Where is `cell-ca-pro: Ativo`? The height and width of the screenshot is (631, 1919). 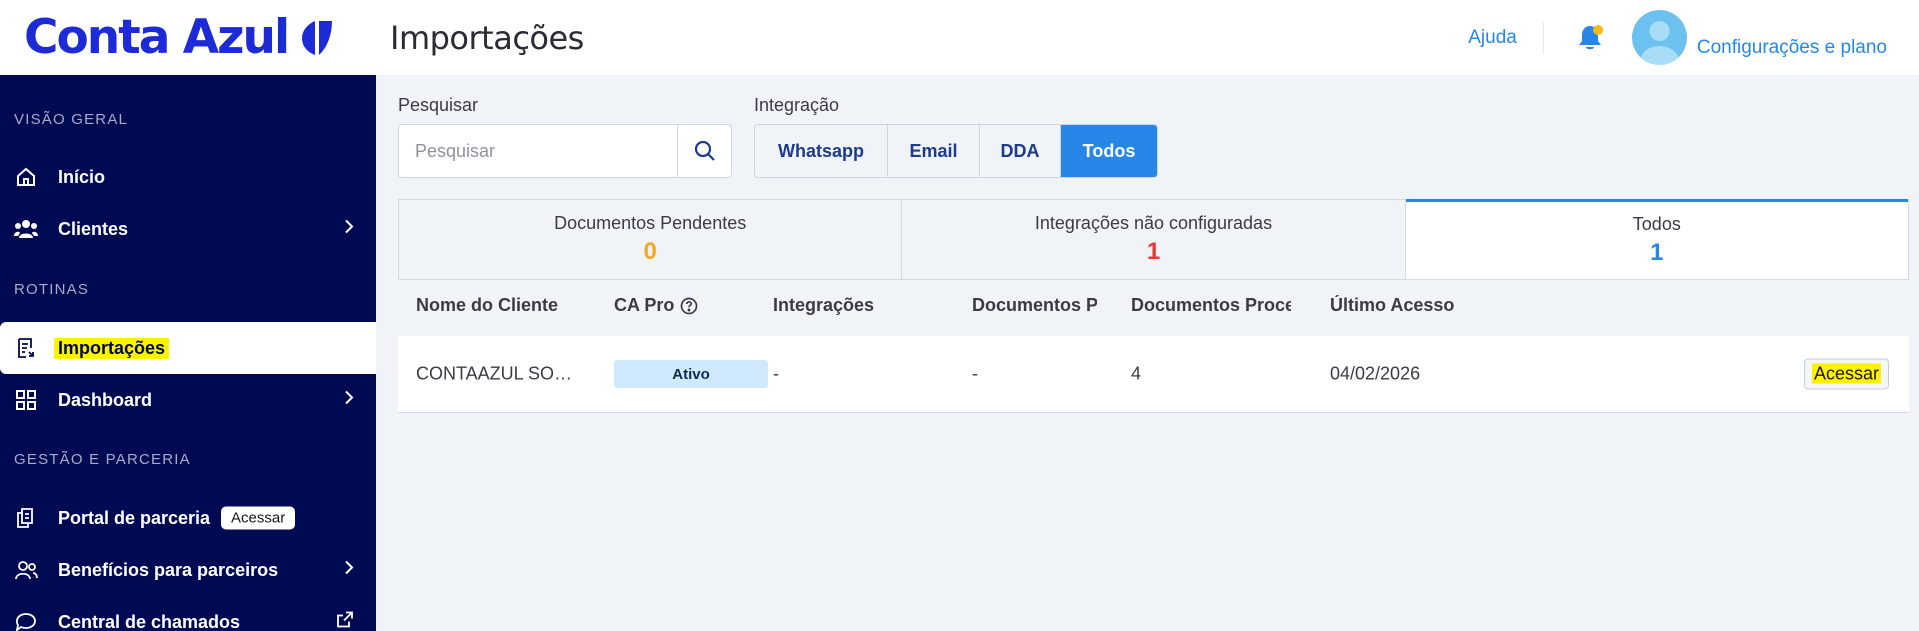
cell-ca-pro: Ativo is located at coordinates (691, 374).